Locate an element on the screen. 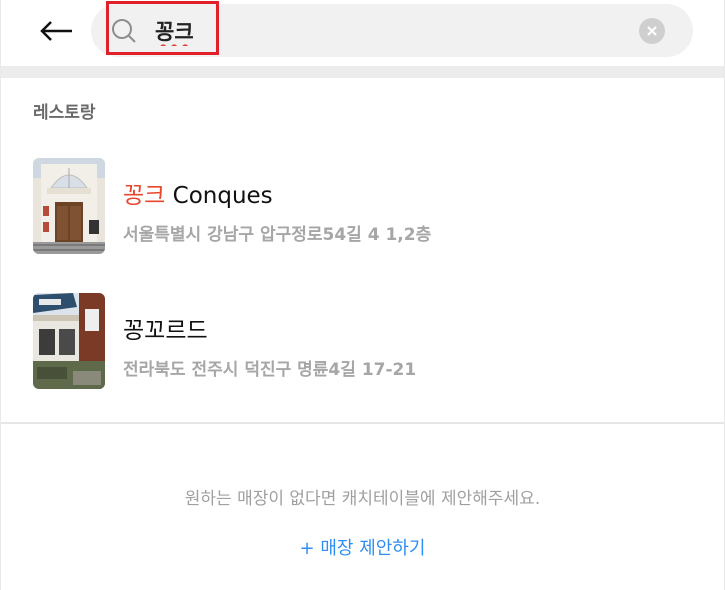  search-icon is located at coordinates (124, 31).